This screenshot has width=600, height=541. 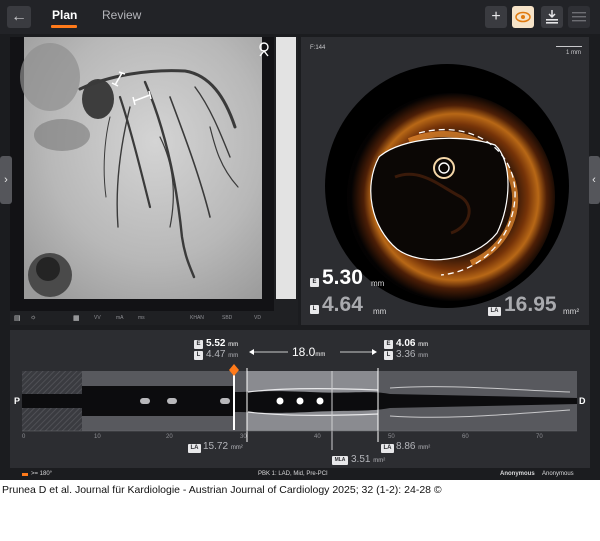 What do you see at coordinates (97, 318) in the screenshot?
I see `angio-label: VV` at bounding box center [97, 318].